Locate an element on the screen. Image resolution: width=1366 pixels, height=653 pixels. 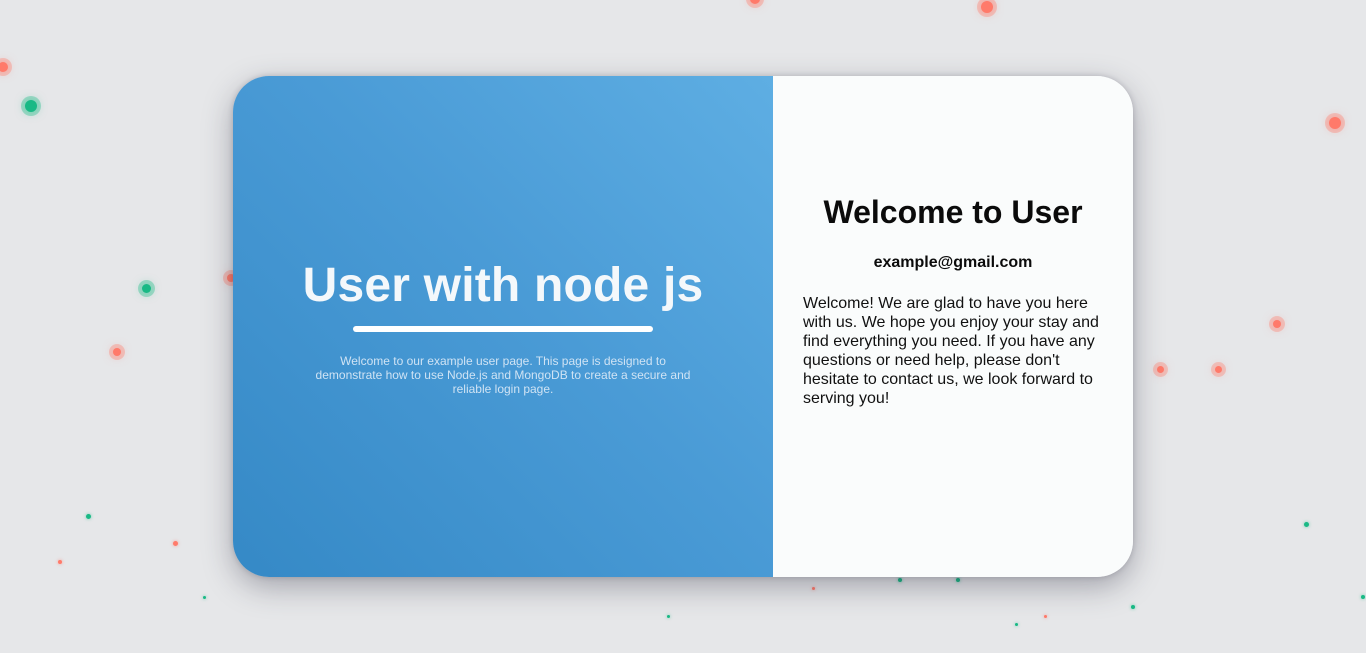
user-email: example@gmail.com is located at coordinates (953, 262).